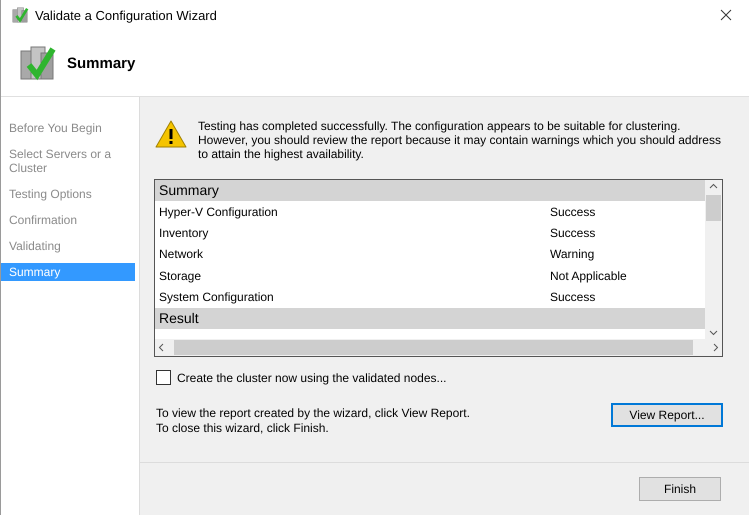 This screenshot has height=515, width=749. What do you see at coordinates (219, 211) in the screenshot?
I see `test-name: Hyper-V Configuration` at bounding box center [219, 211].